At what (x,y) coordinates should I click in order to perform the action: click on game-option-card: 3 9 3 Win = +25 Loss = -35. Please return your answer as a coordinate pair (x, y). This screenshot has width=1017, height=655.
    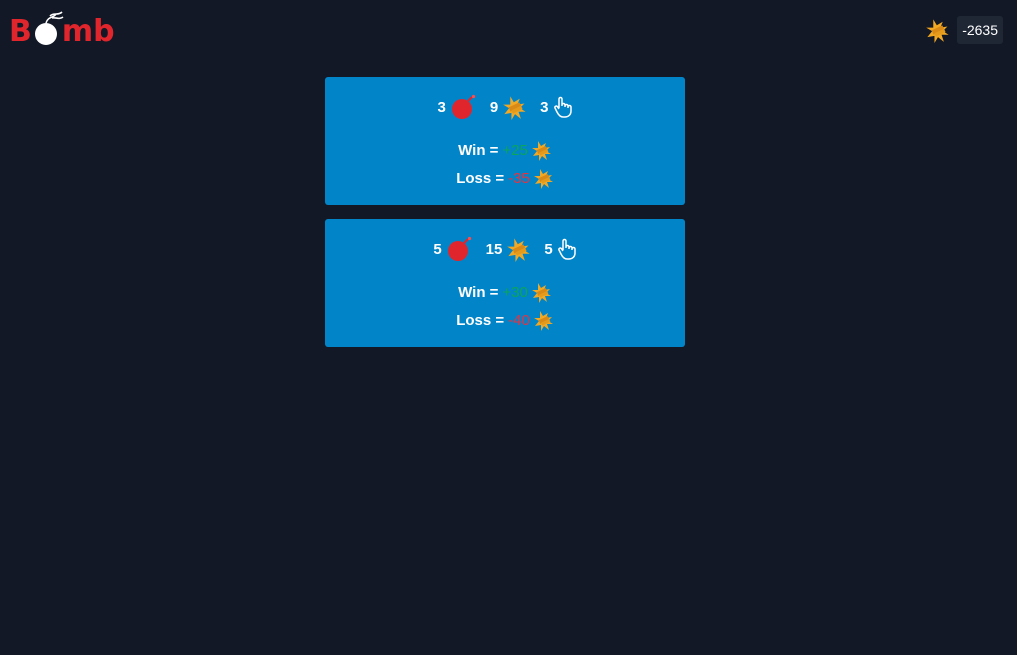
    Looking at the image, I should click on (505, 141).